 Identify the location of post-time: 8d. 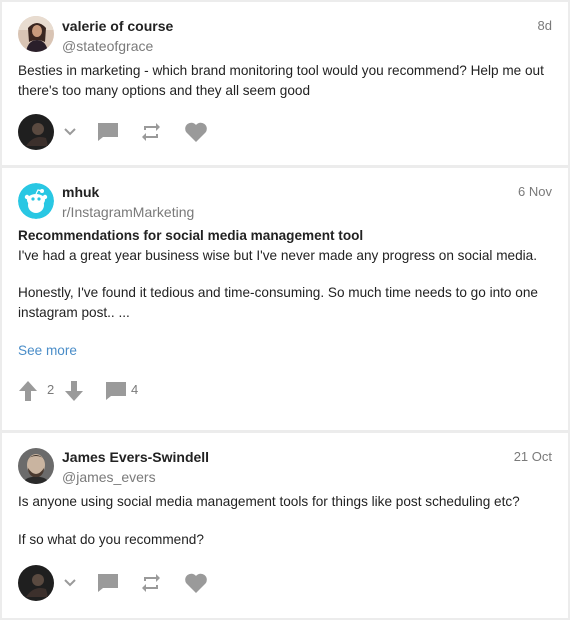
(544, 25).